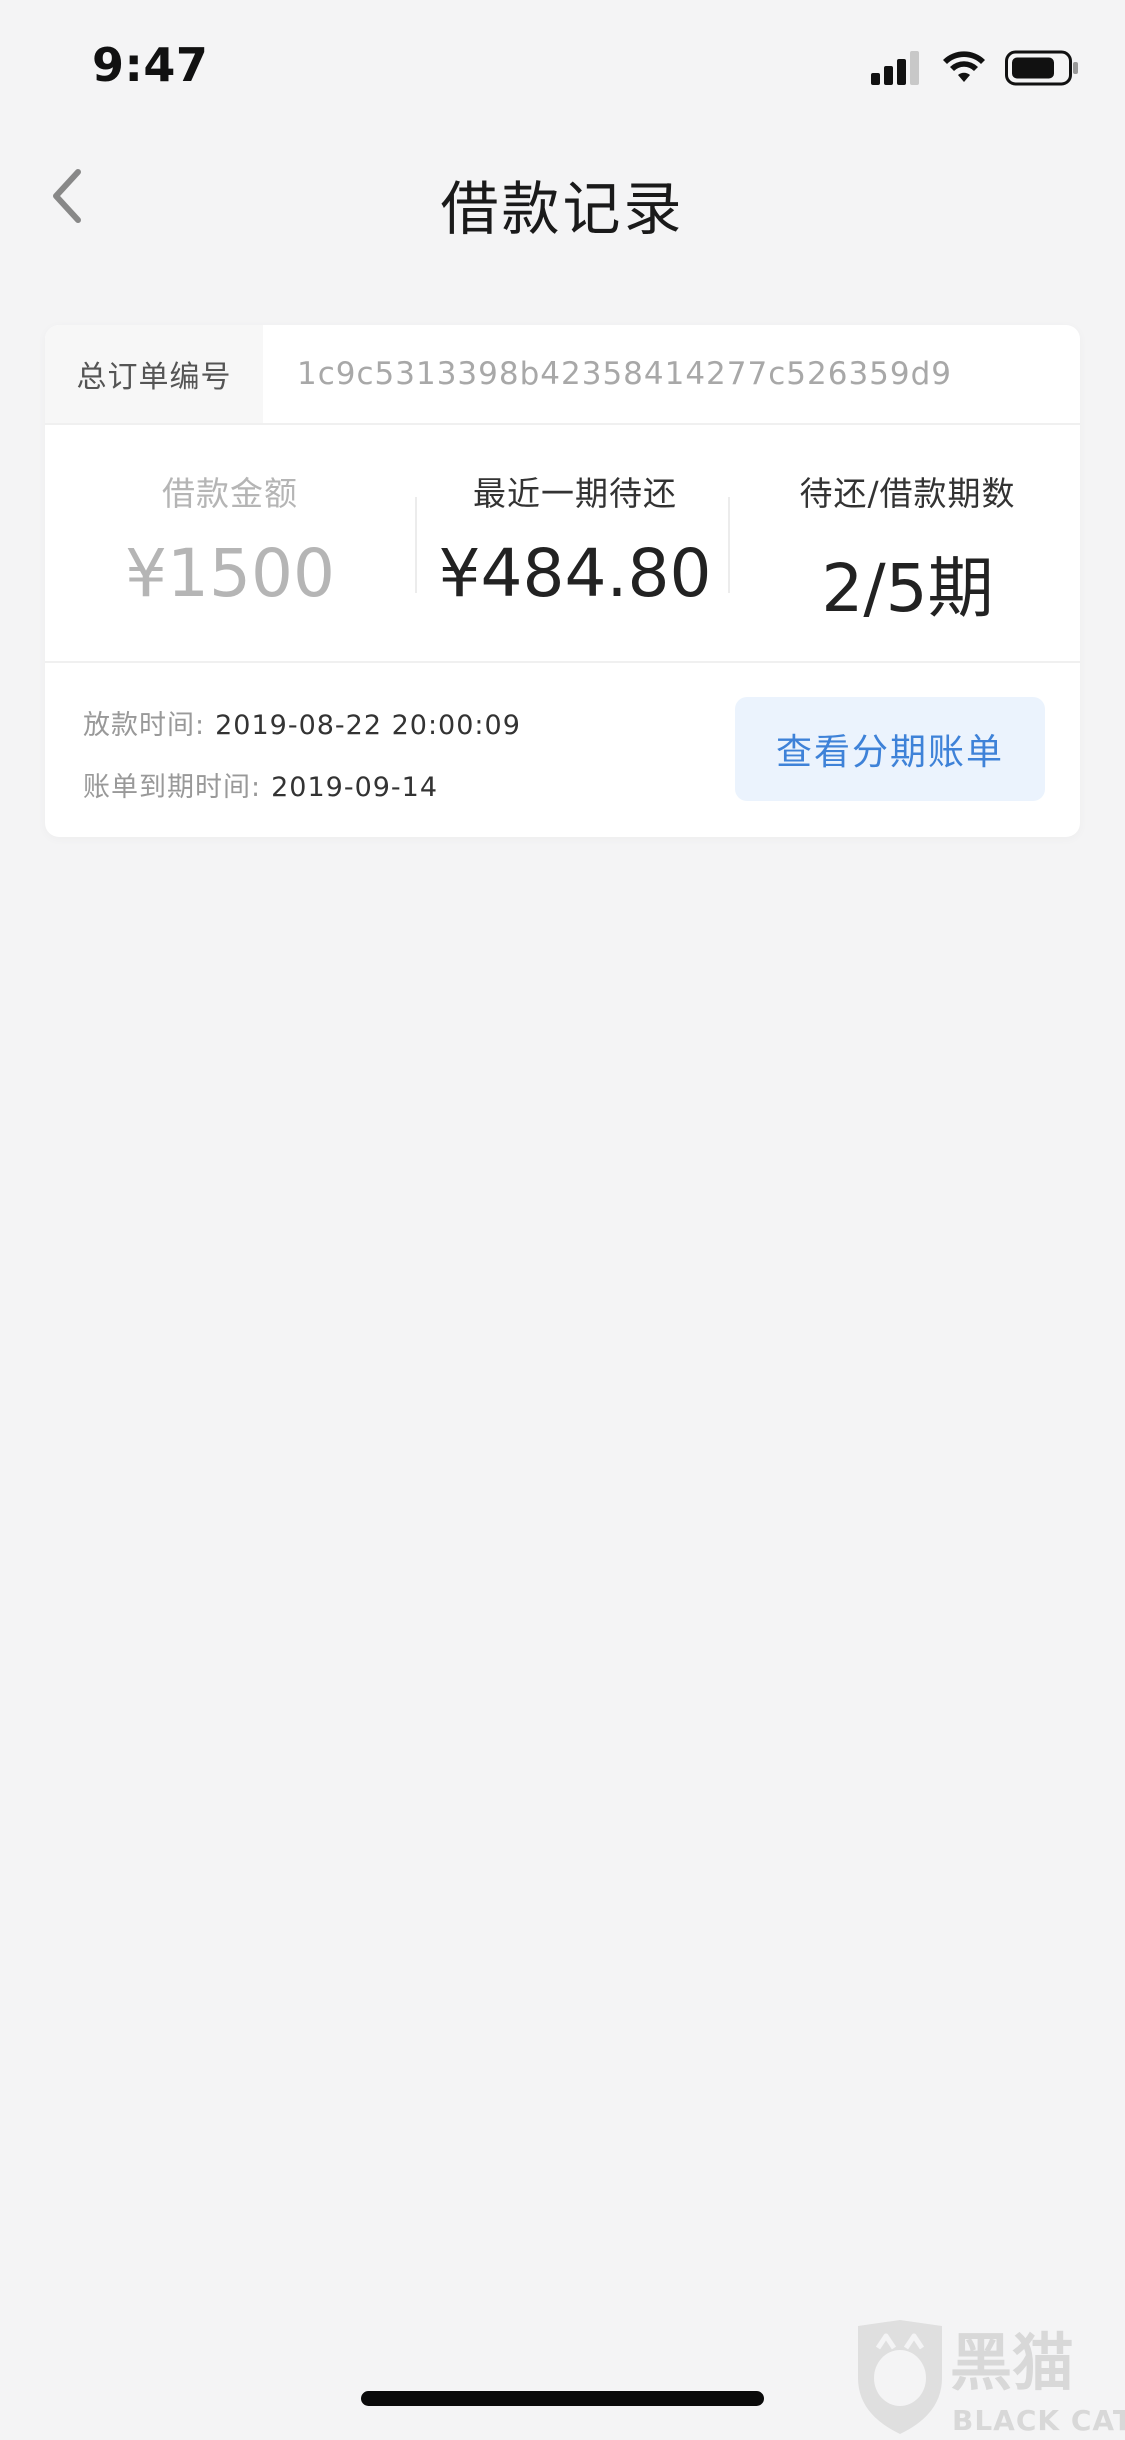 This screenshot has height=2440, width=1125. Describe the element at coordinates (562, 66) in the screenshot. I see `status-bar: 9:47` at that location.